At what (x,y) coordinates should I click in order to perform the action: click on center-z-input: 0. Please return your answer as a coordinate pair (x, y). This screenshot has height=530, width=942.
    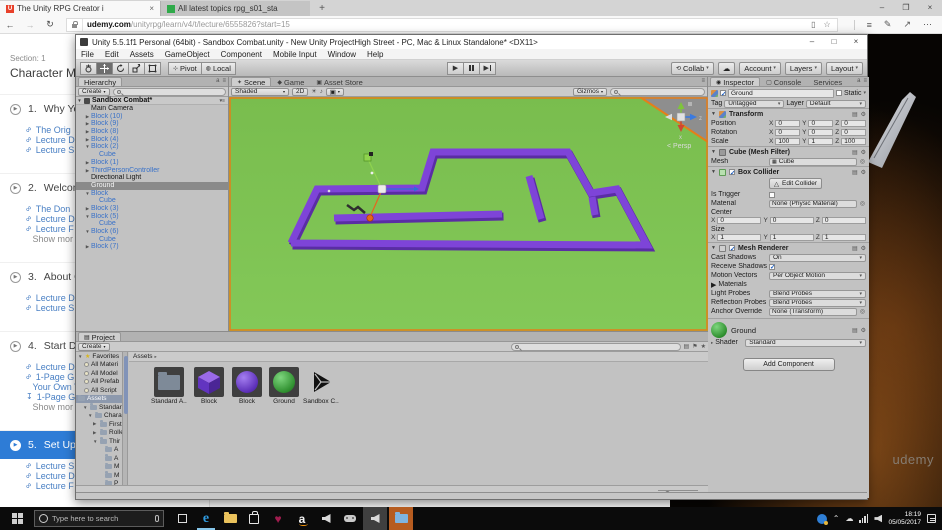
    Looking at the image, I should click on (843, 220).